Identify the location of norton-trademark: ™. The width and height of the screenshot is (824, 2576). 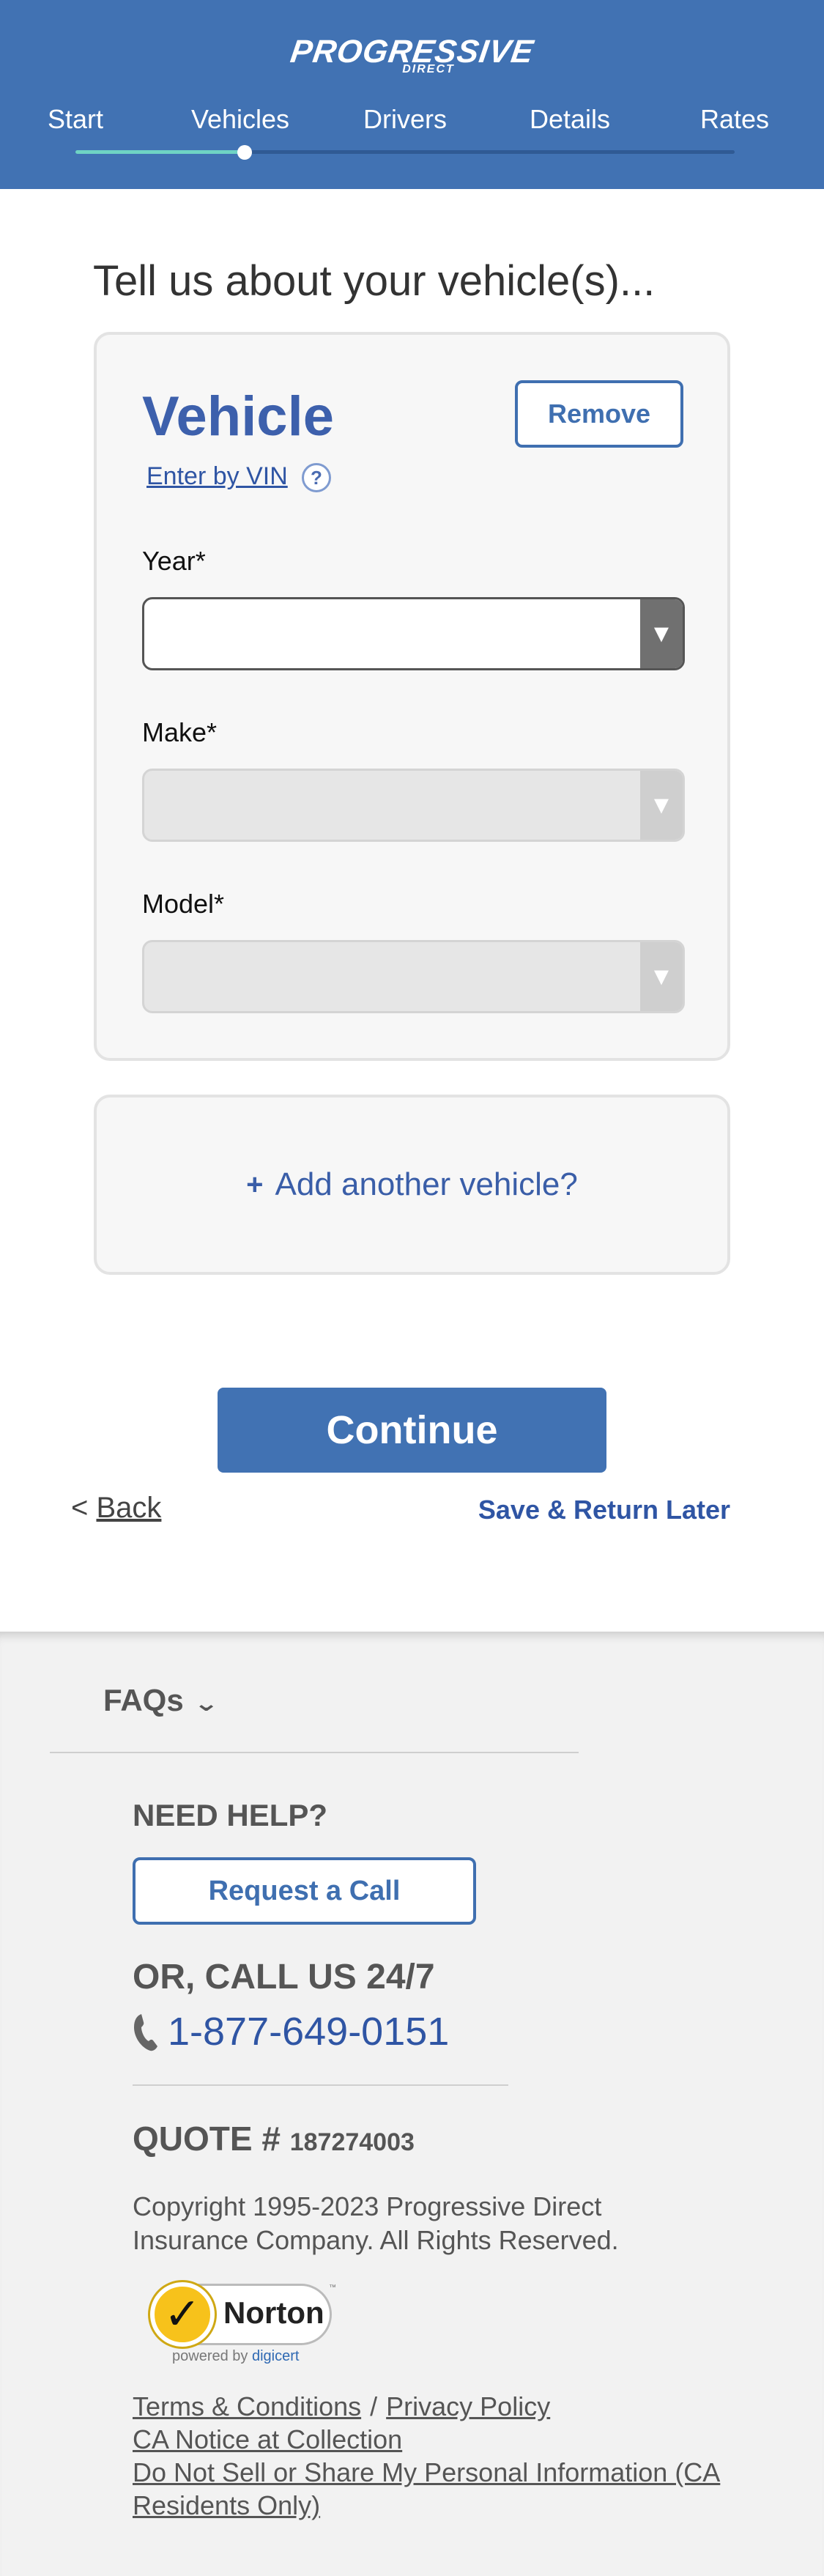
(332, 2288).